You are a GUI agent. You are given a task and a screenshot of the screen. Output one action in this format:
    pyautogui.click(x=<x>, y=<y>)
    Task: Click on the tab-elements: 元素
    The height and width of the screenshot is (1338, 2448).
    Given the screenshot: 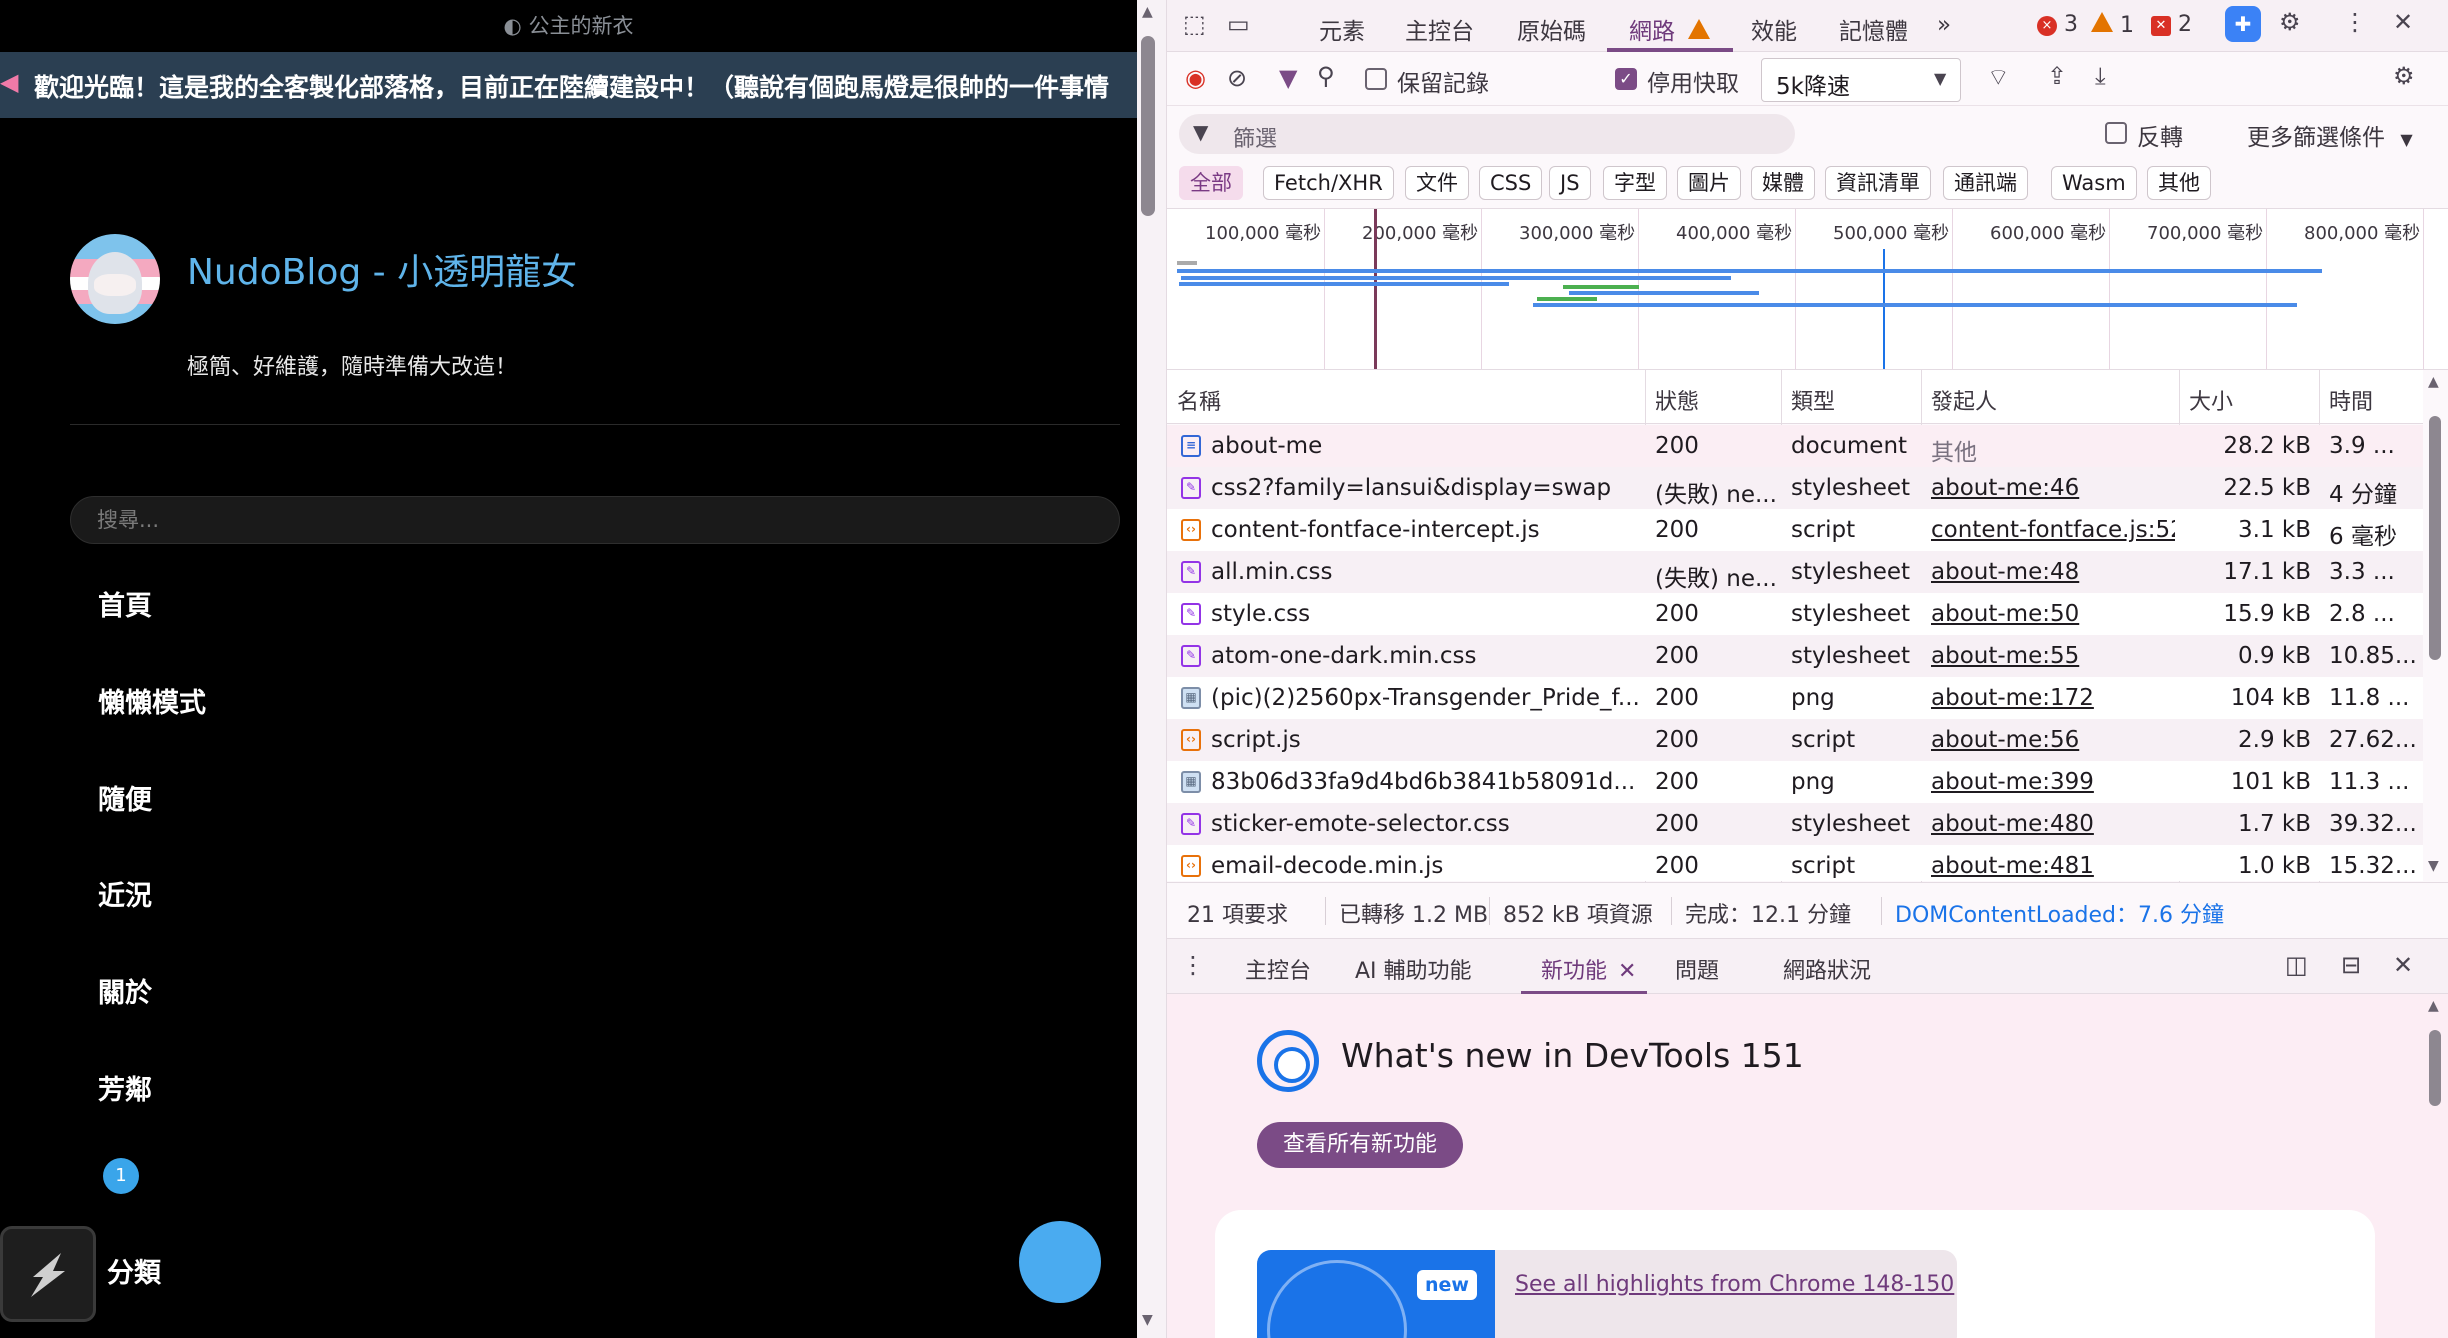 What is the action you would take?
    pyautogui.click(x=1342, y=29)
    